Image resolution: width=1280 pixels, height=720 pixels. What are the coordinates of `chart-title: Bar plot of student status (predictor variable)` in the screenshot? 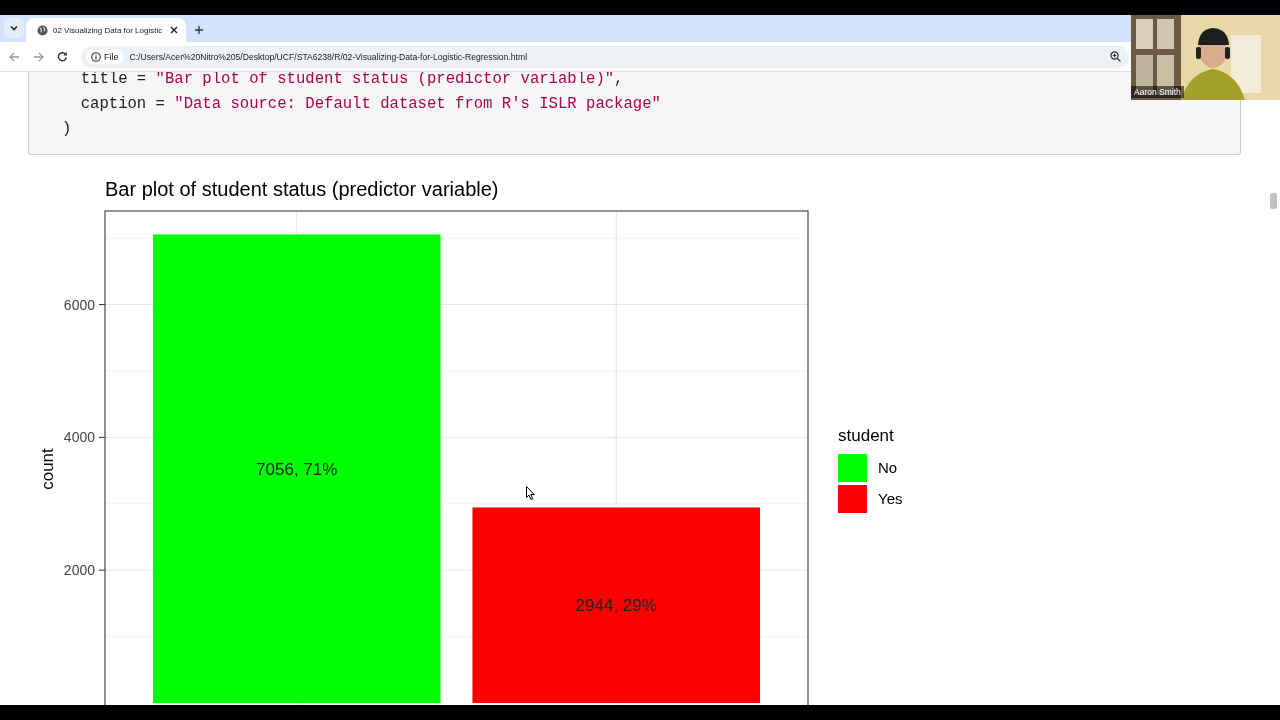 It's located at (302, 189).